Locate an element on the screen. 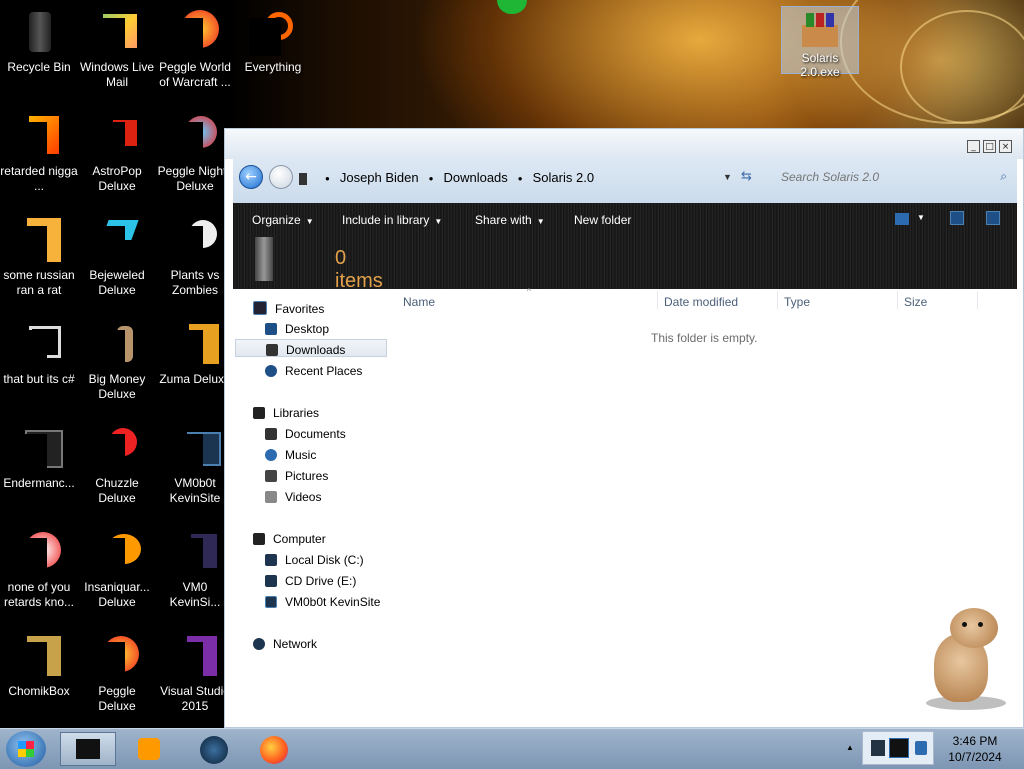 The height and width of the screenshot is (769, 1024). desktop-icon-18: VM0b0t KevinSite is located at coordinates (195, 463).